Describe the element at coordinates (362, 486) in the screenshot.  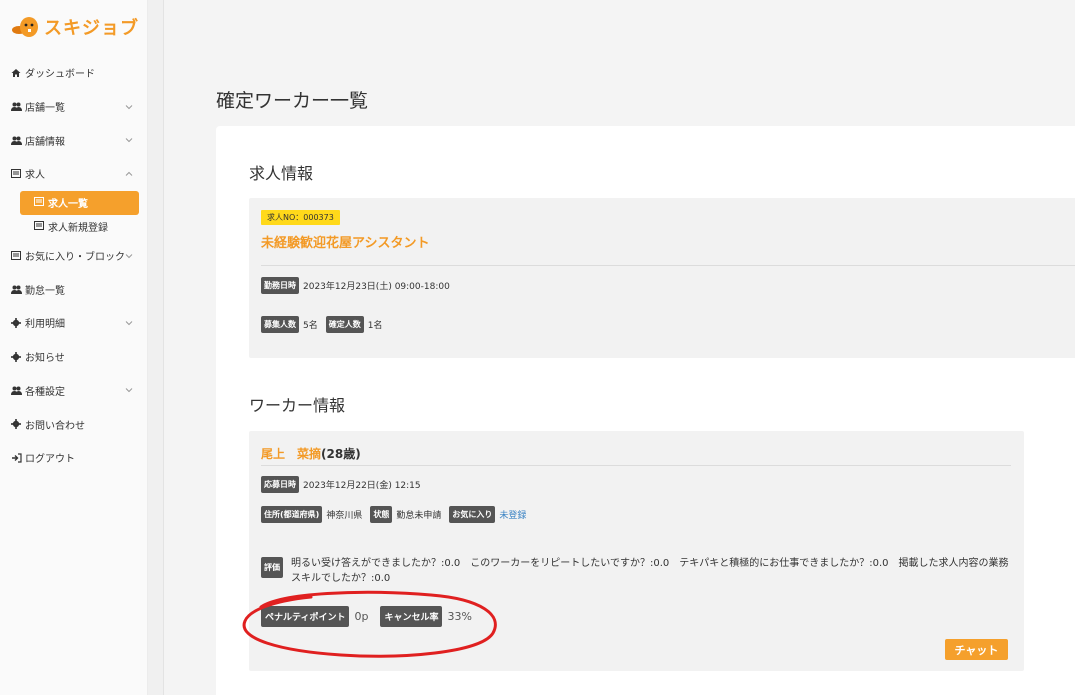
I see `applied-value: 2023年12月22日(金) 12:15` at that location.